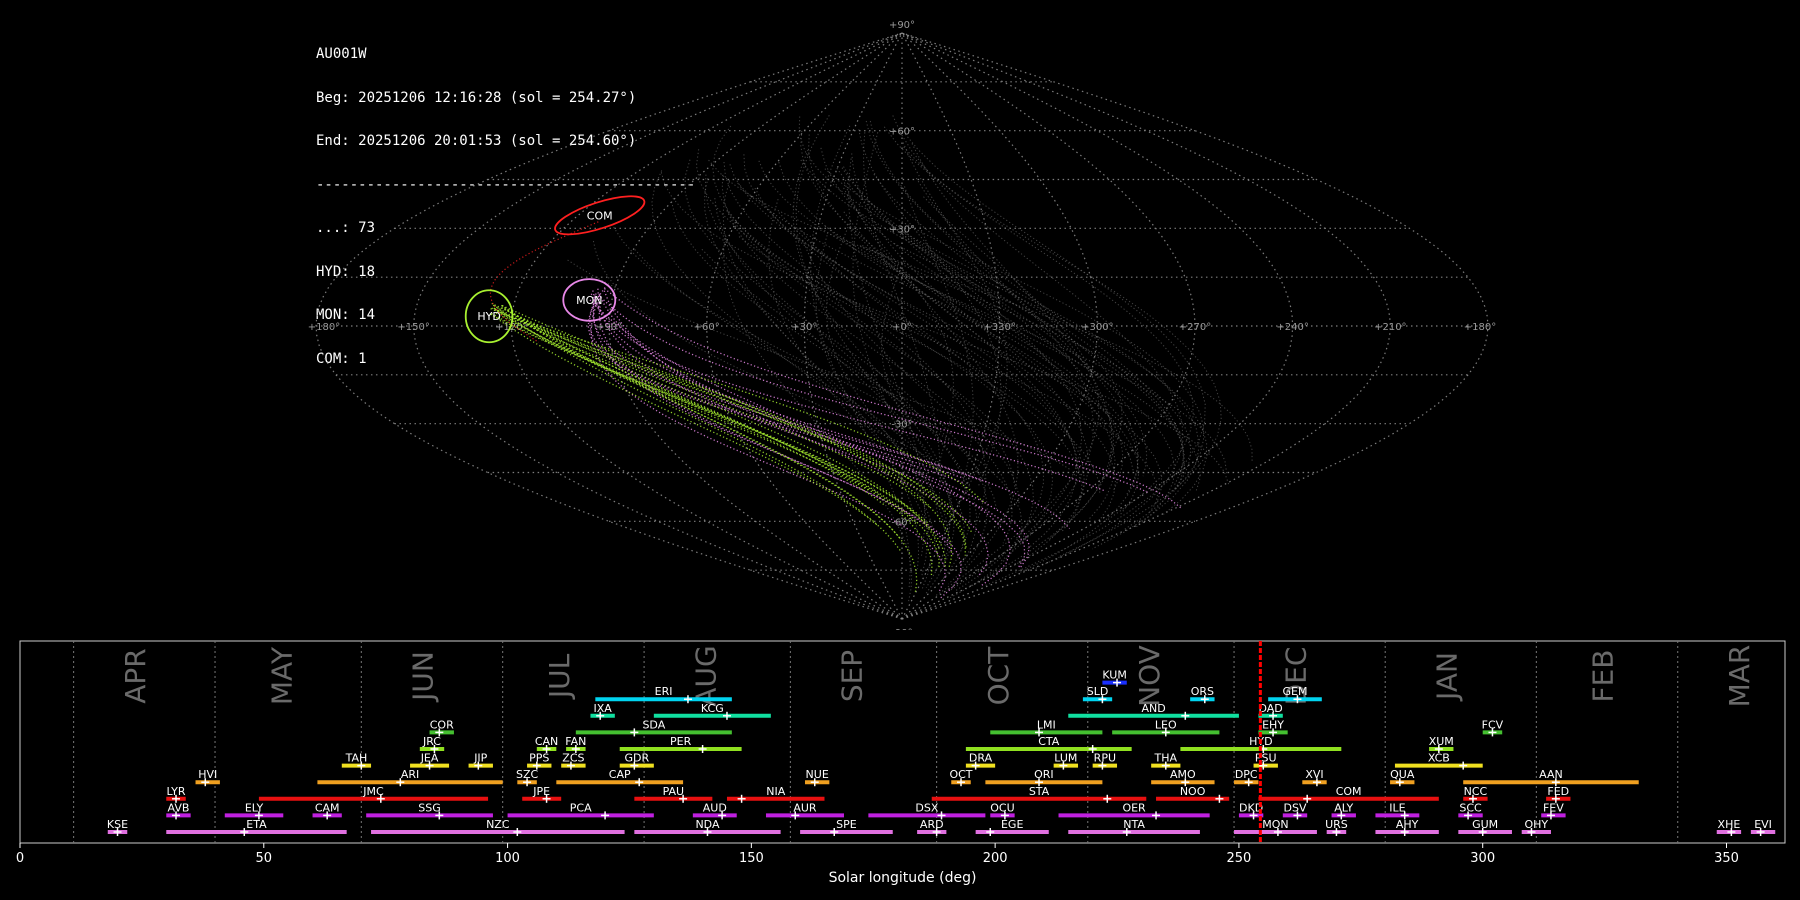  I want to click on shower-code-label: AMO, so click(1183, 774).